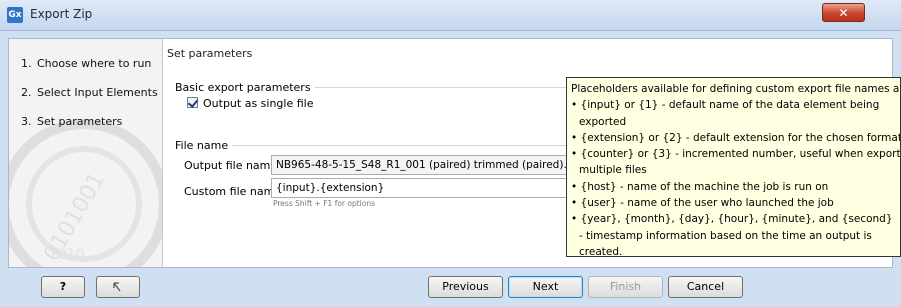  What do you see at coordinates (67, 255) in the screenshot?
I see `svg-text: 1010` at bounding box center [67, 255].